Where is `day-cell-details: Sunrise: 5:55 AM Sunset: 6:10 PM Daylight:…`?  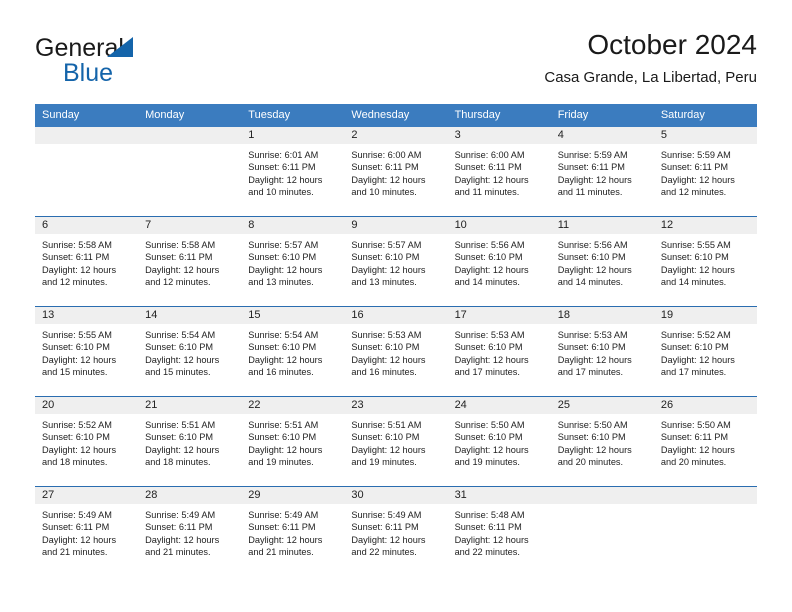
day-cell-details: Sunrise: 5:55 AM Sunset: 6:10 PM Daylight:… is located at coordinates (705, 261).